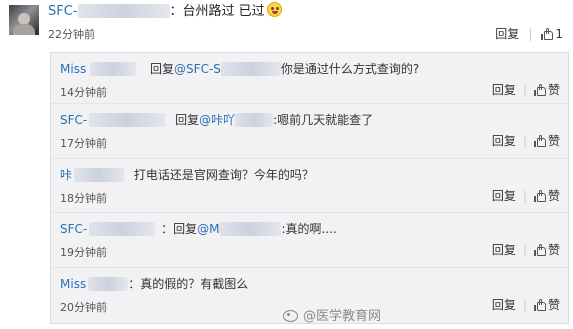  I want to click on like-button: 1, so click(552, 34).